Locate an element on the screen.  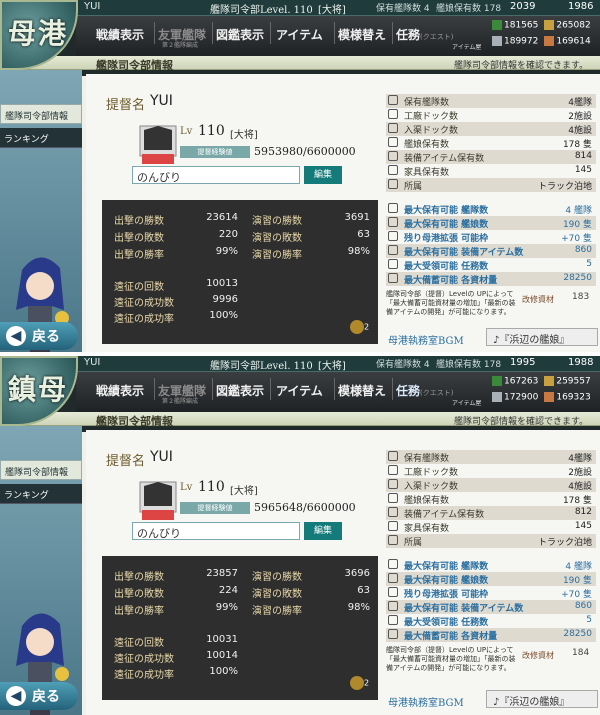
medal-icon is located at coordinates (357, 327).